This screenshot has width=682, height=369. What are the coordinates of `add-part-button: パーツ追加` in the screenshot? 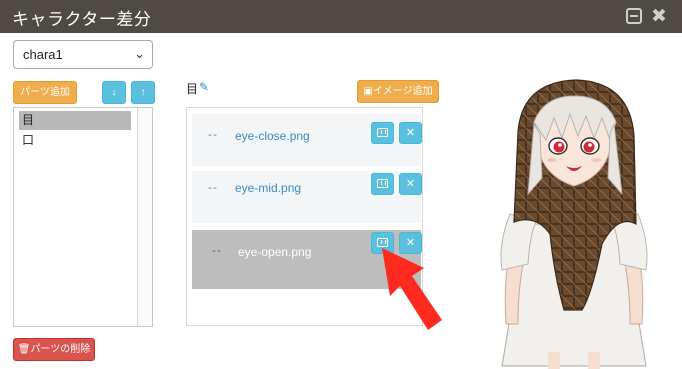 It's located at (45, 92).